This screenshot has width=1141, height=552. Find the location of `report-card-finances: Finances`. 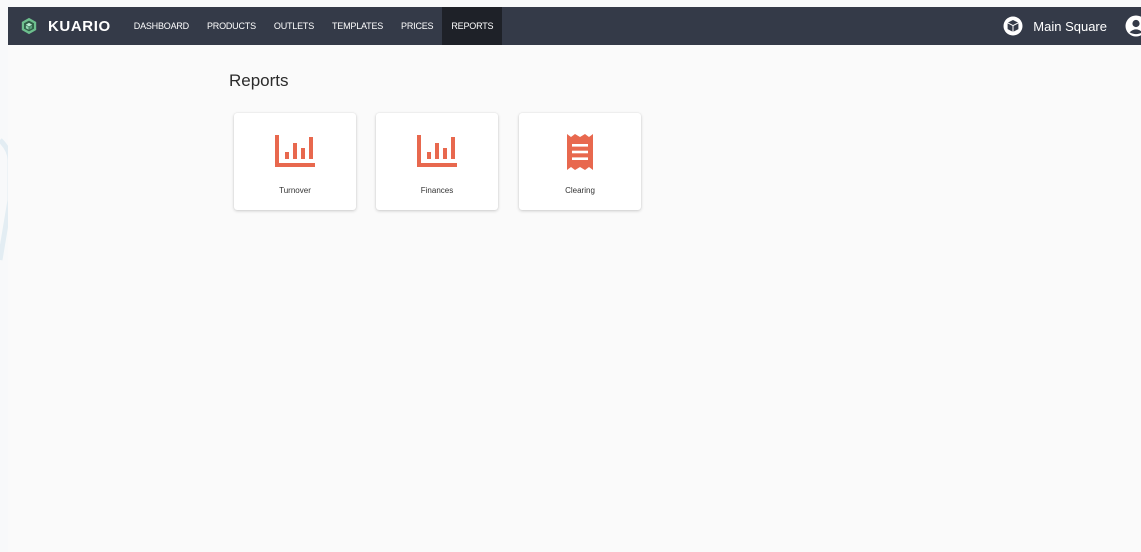

report-card-finances: Finances is located at coordinates (437, 161).